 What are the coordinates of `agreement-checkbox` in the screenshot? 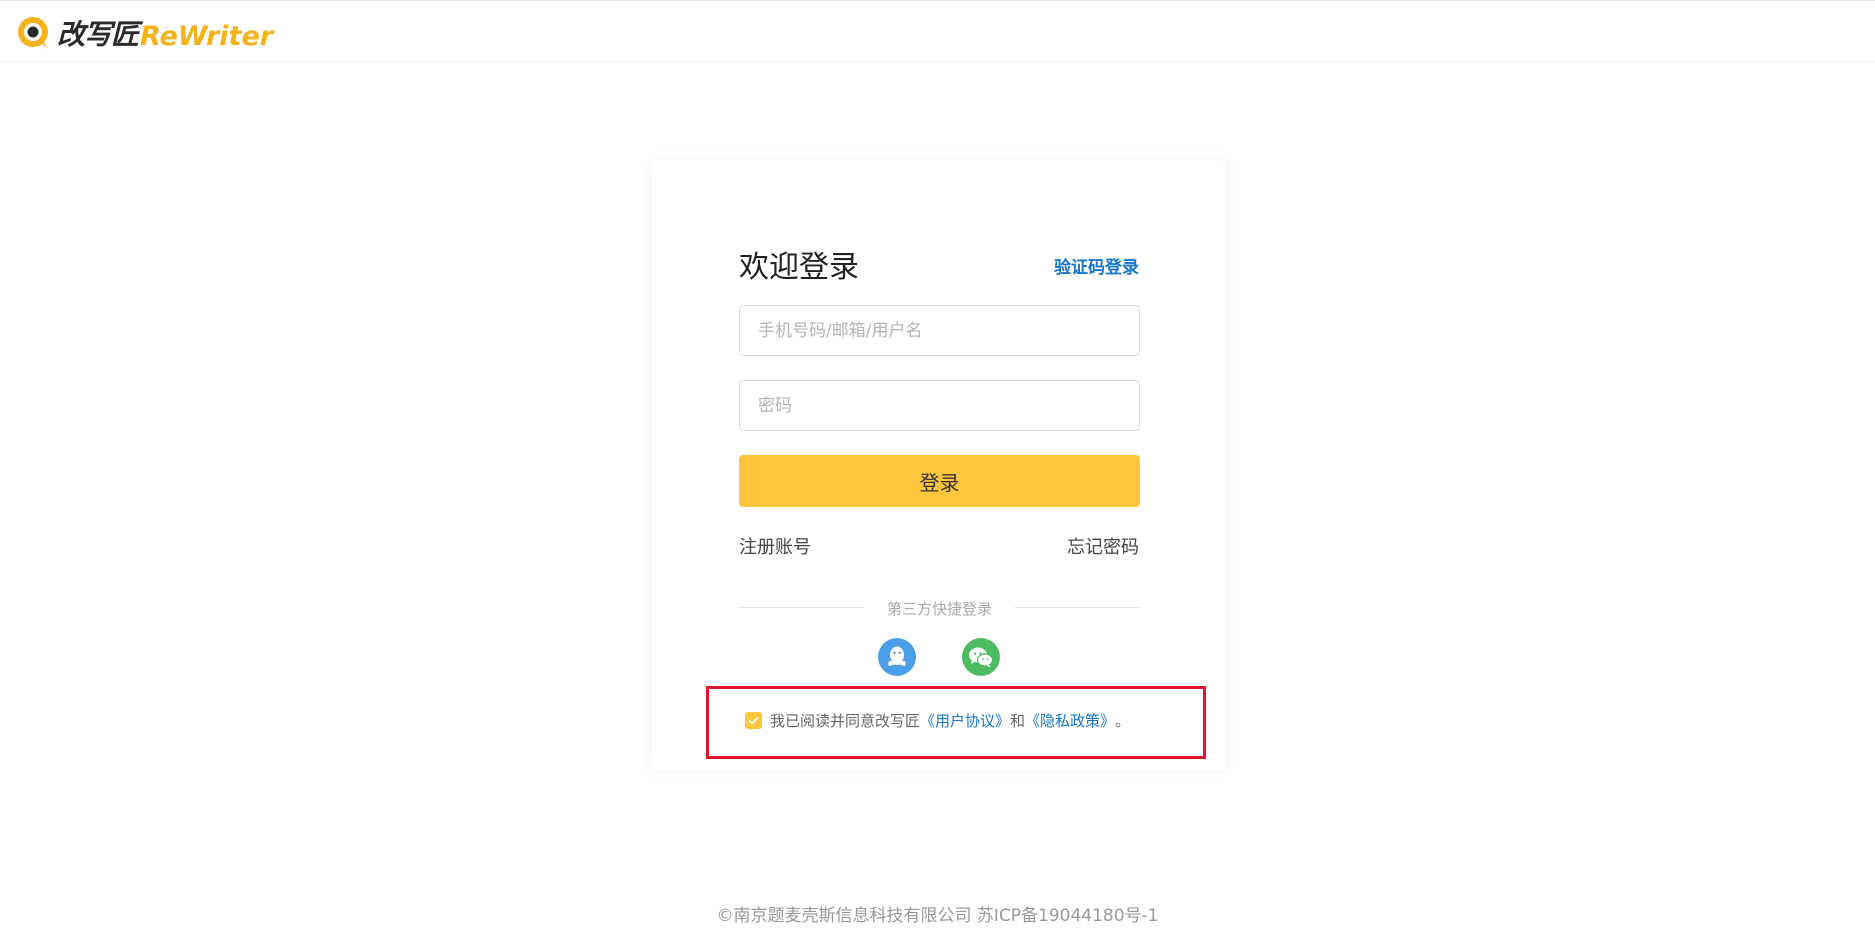 It's located at (753, 720).